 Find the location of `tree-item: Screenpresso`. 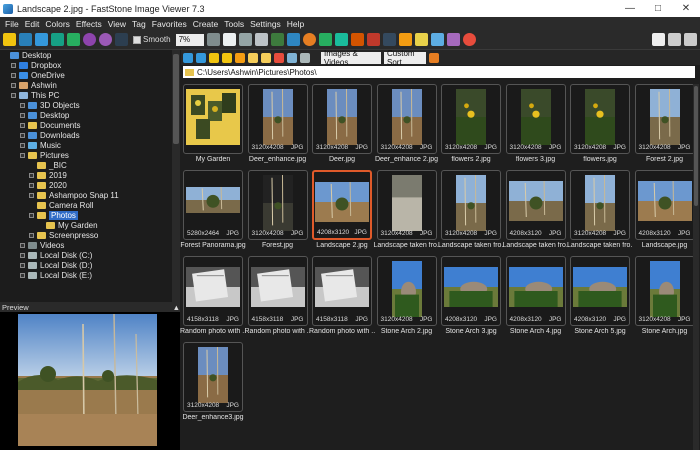

tree-item: Screenpresso is located at coordinates (90, 235).